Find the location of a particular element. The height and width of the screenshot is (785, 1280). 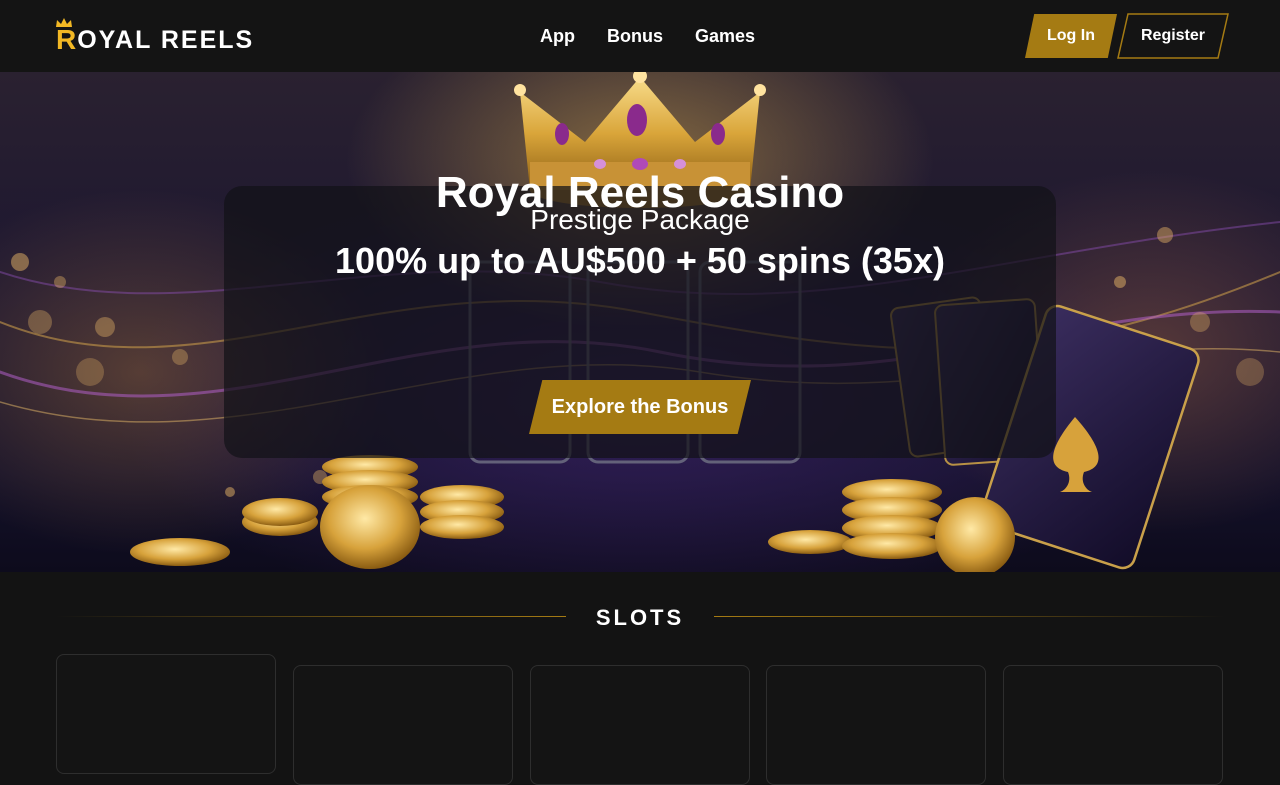

main-nav: App Bonus Games is located at coordinates (663, 36).